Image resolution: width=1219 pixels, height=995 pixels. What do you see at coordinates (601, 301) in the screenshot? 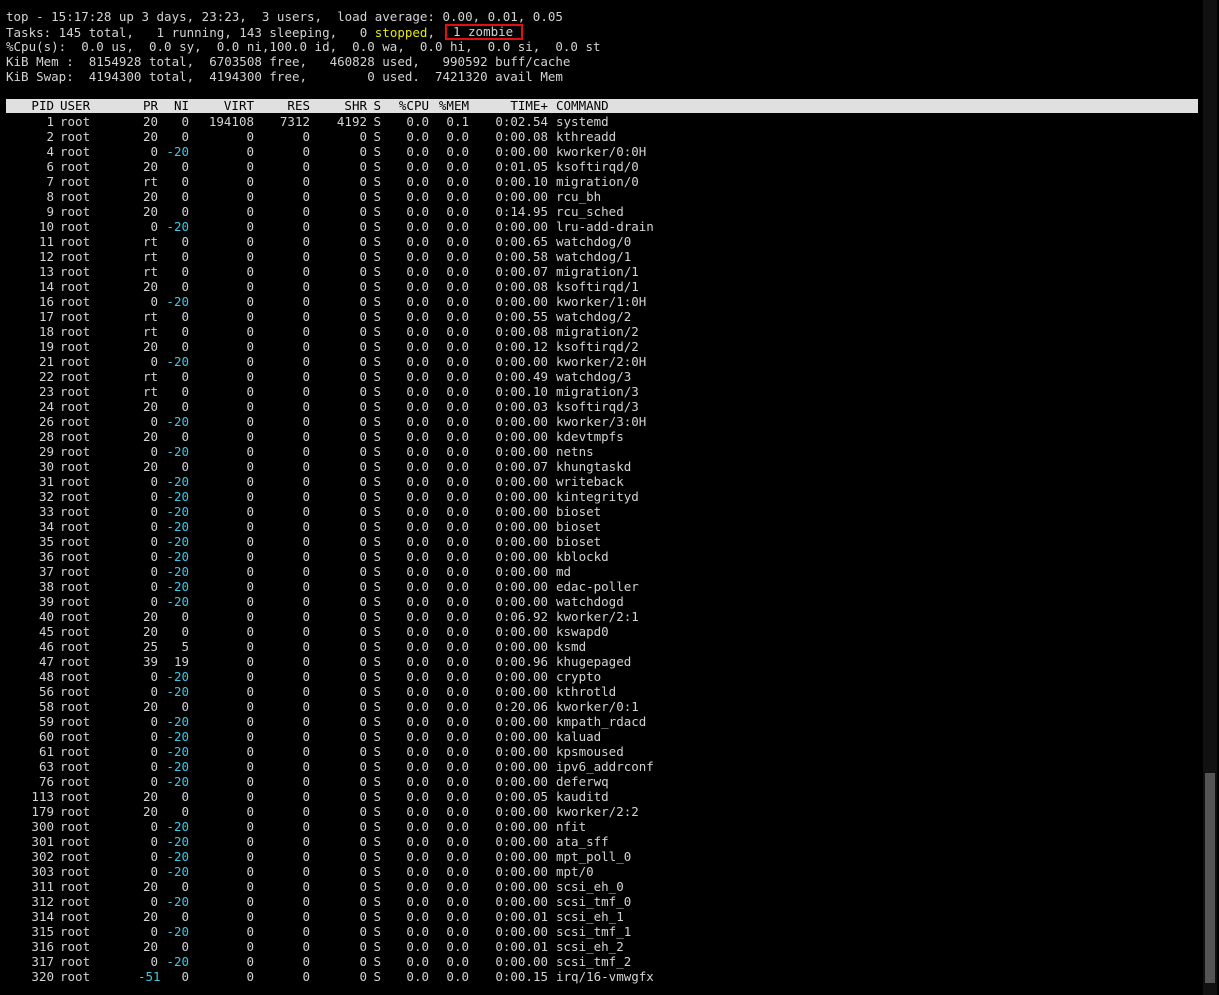
I see `cell-command: kworker/1:0H` at bounding box center [601, 301].